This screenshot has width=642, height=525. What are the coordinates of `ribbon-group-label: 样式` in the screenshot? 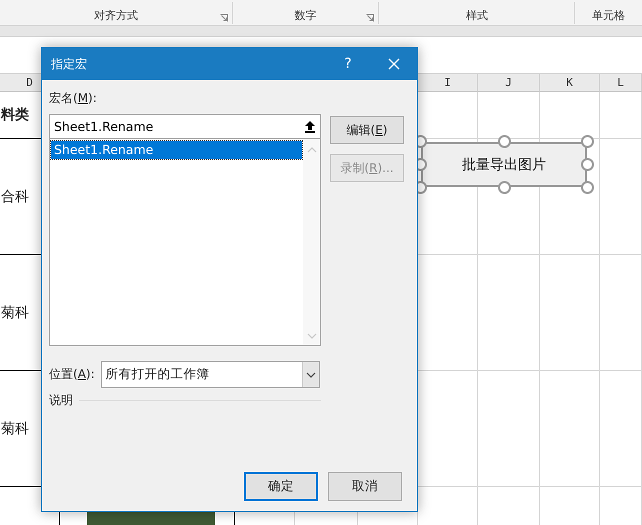 It's located at (477, 15).